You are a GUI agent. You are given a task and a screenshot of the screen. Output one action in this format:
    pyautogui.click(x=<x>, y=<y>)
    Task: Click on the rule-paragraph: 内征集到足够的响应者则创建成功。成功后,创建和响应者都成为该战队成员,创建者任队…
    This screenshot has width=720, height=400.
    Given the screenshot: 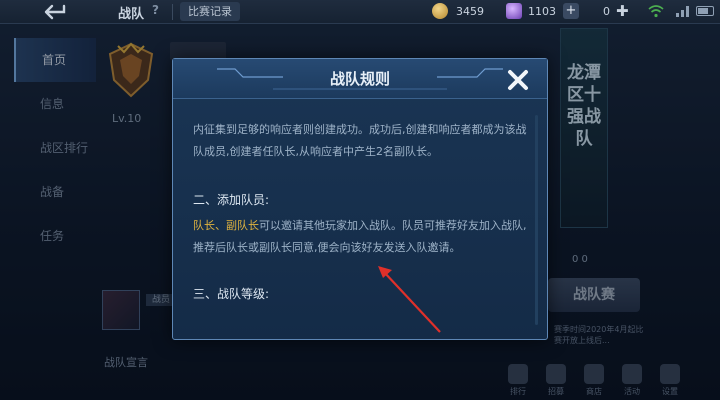 What is the action you would take?
    pyautogui.click(x=360, y=140)
    